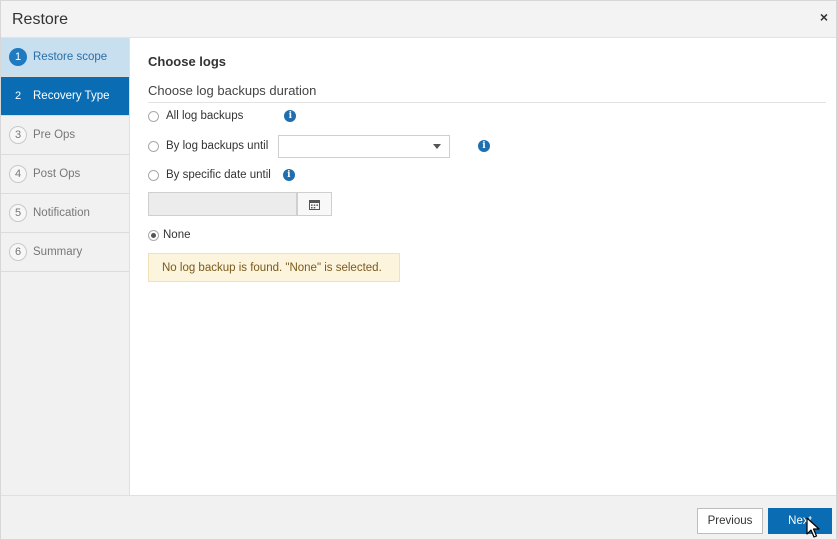 The width and height of the screenshot is (837, 540). I want to click on radio-label: None, so click(177, 235).